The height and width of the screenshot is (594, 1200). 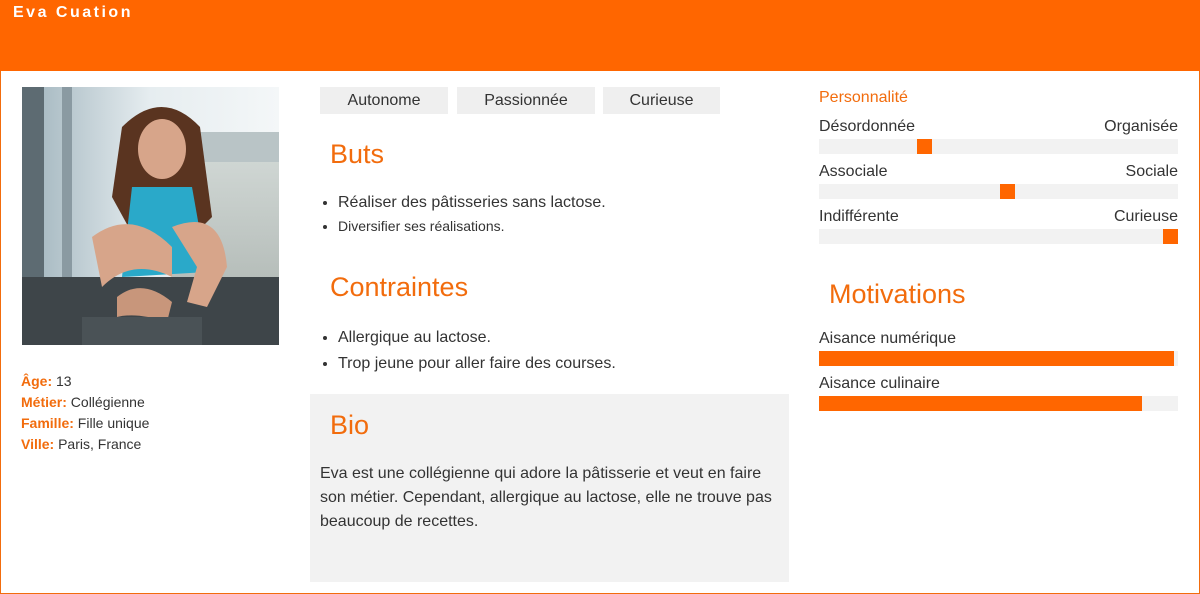 What do you see at coordinates (859, 216) in the screenshot?
I see `trait-left-label: Indifférente` at bounding box center [859, 216].